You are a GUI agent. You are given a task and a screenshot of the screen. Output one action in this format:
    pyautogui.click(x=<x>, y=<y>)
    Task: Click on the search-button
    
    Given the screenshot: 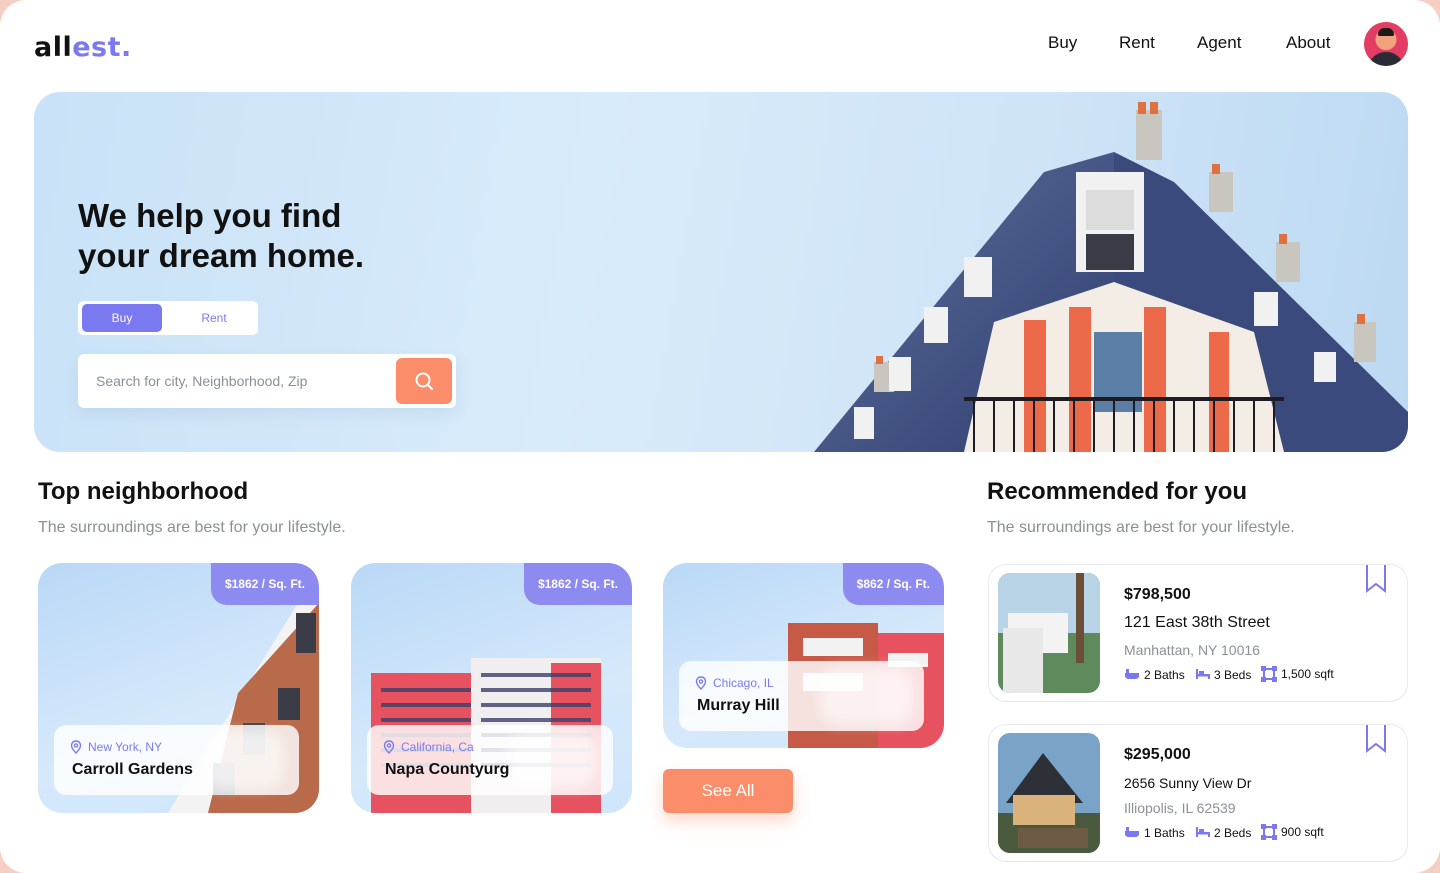 What is the action you would take?
    pyautogui.click(x=424, y=381)
    